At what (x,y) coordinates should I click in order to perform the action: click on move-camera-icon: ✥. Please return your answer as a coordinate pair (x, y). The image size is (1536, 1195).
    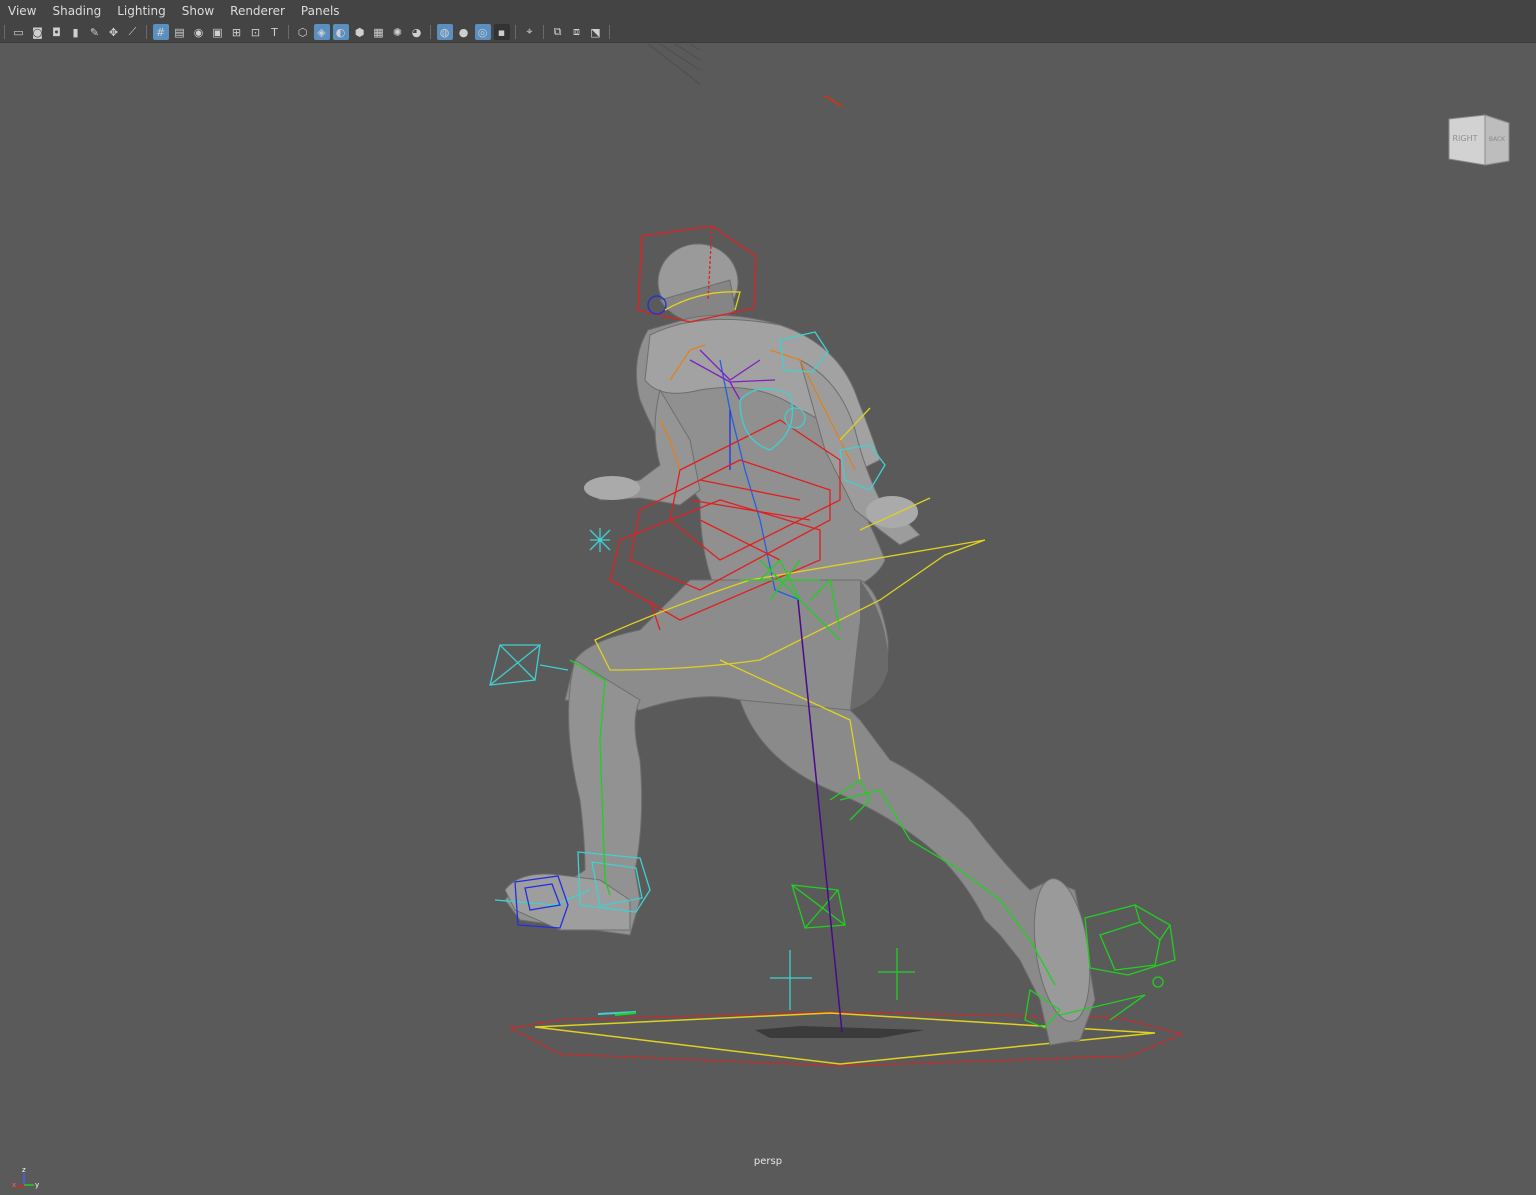
    Looking at the image, I should click on (114, 32).